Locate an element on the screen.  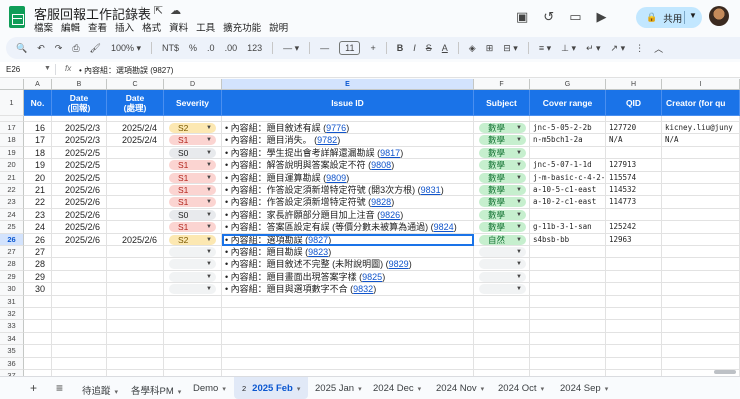
cell-no: 23 is located at coordinates (38, 215).